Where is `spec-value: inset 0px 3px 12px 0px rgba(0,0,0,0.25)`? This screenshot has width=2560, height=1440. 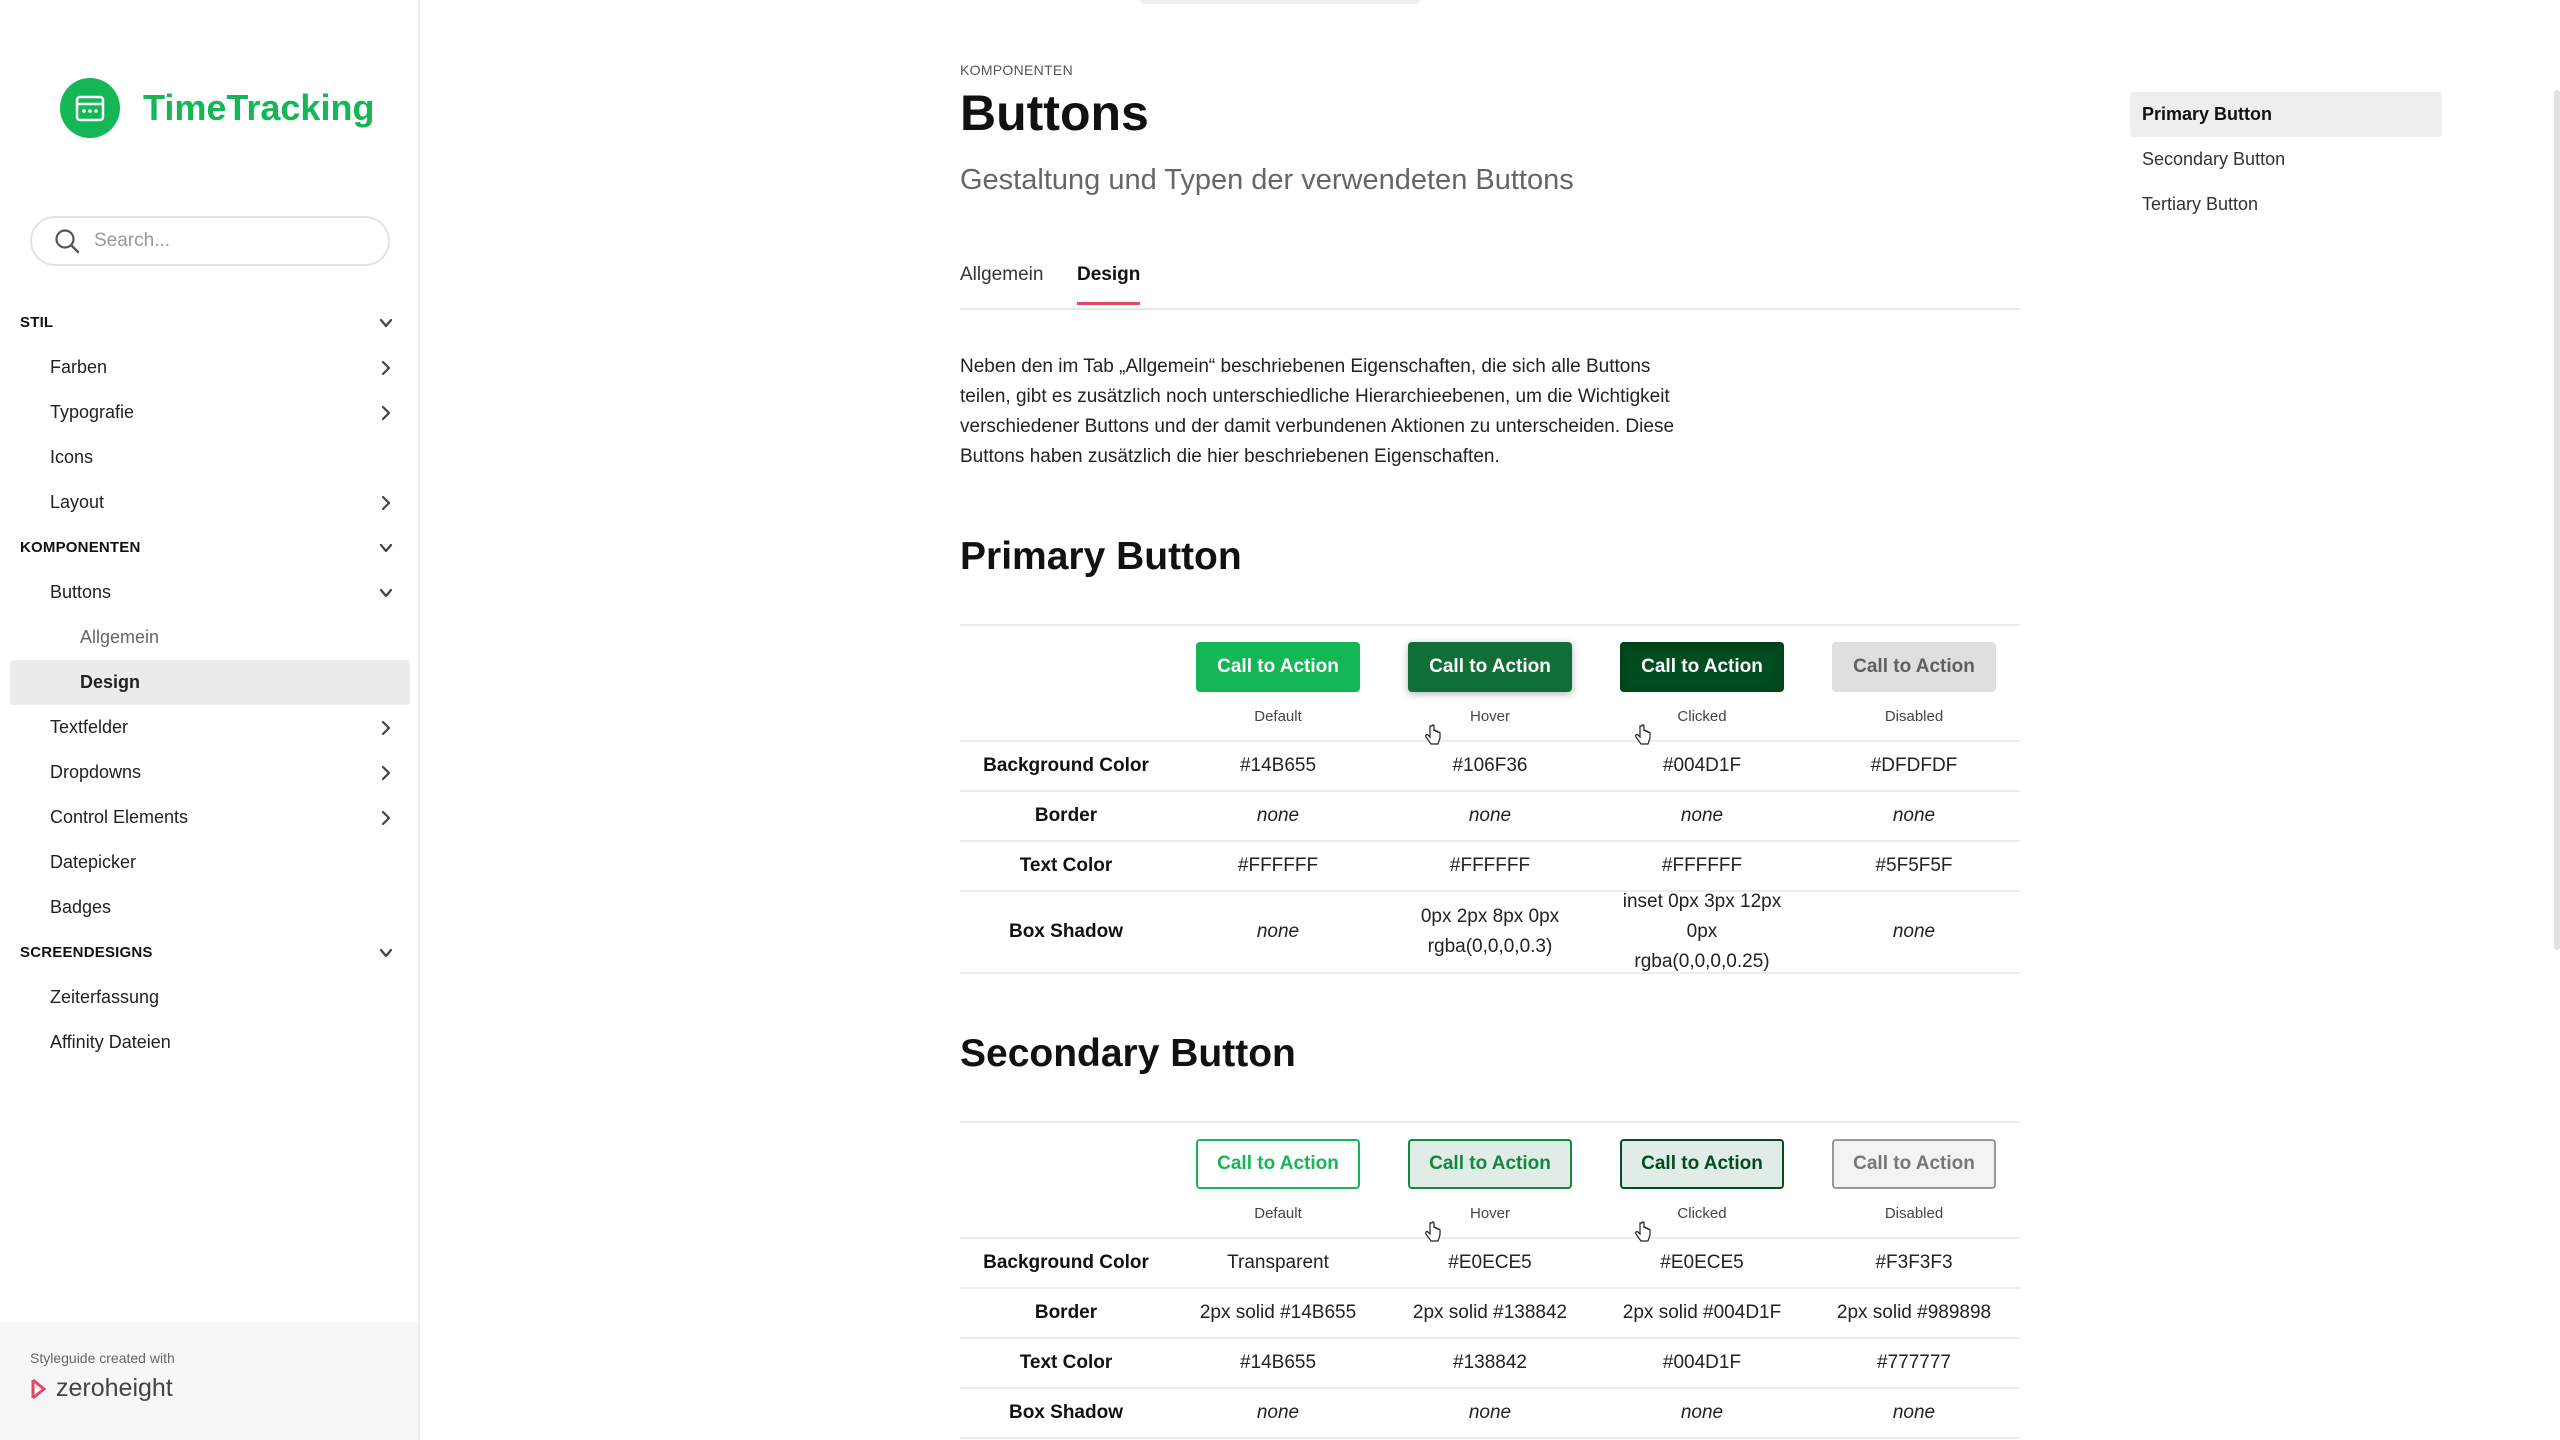 spec-value: inset 0px 3px 12px 0px rgba(0,0,0,0.25) is located at coordinates (1702, 931).